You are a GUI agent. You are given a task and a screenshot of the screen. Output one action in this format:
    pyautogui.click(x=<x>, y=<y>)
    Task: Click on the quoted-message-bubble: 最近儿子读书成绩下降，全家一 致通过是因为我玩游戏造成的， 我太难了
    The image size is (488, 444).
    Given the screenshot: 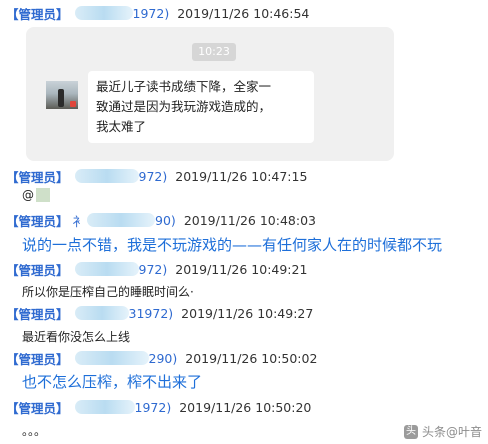 What is the action you would take?
    pyautogui.click(x=201, y=107)
    